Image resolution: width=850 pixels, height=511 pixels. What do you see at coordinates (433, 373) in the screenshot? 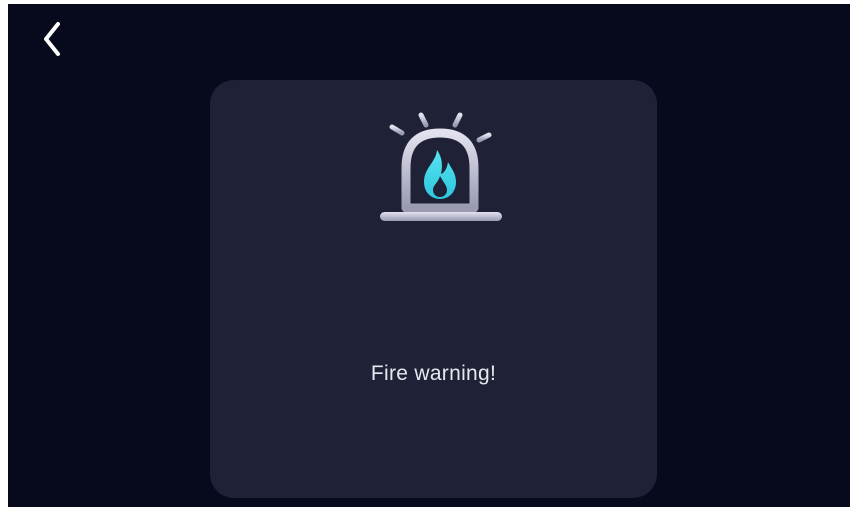
I see `alert-message: Fire warning!` at bounding box center [433, 373].